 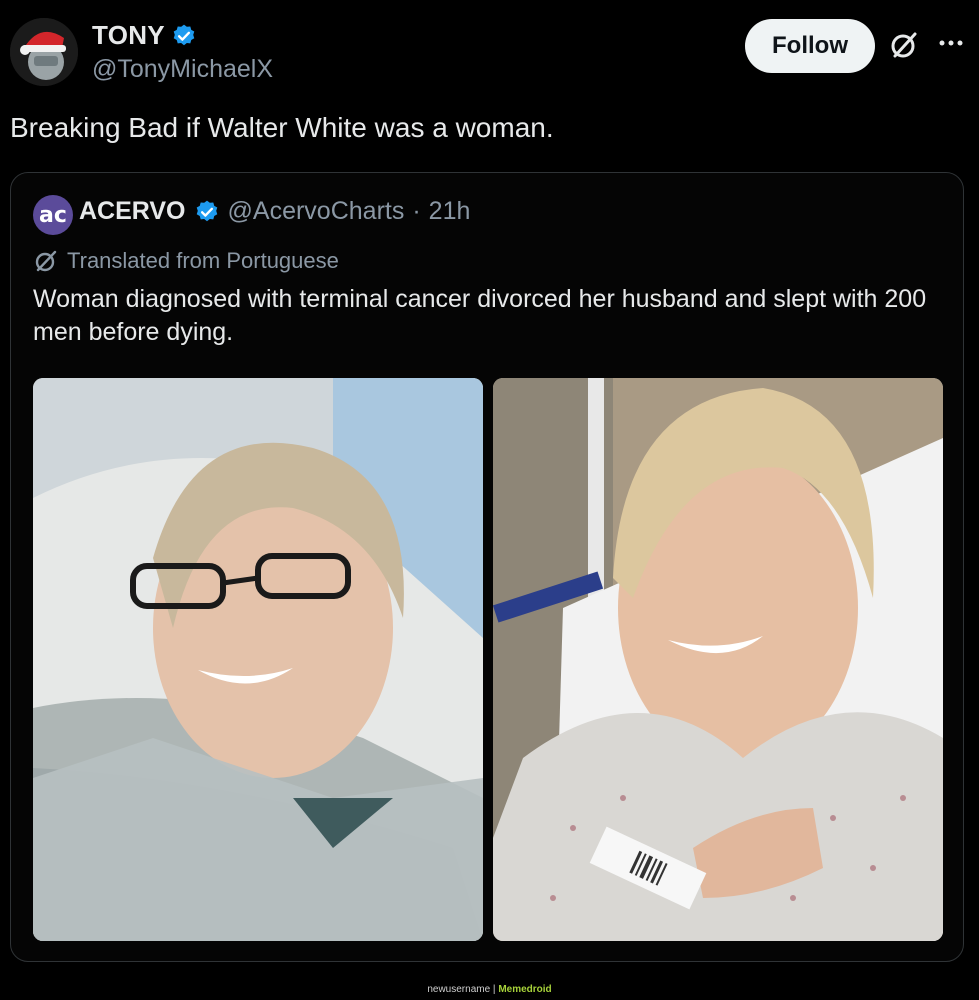 What do you see at coordinates (132, 211) in the screenshot?
I see `quote-display-name: ACERVO` at bounding box center [132, 211].